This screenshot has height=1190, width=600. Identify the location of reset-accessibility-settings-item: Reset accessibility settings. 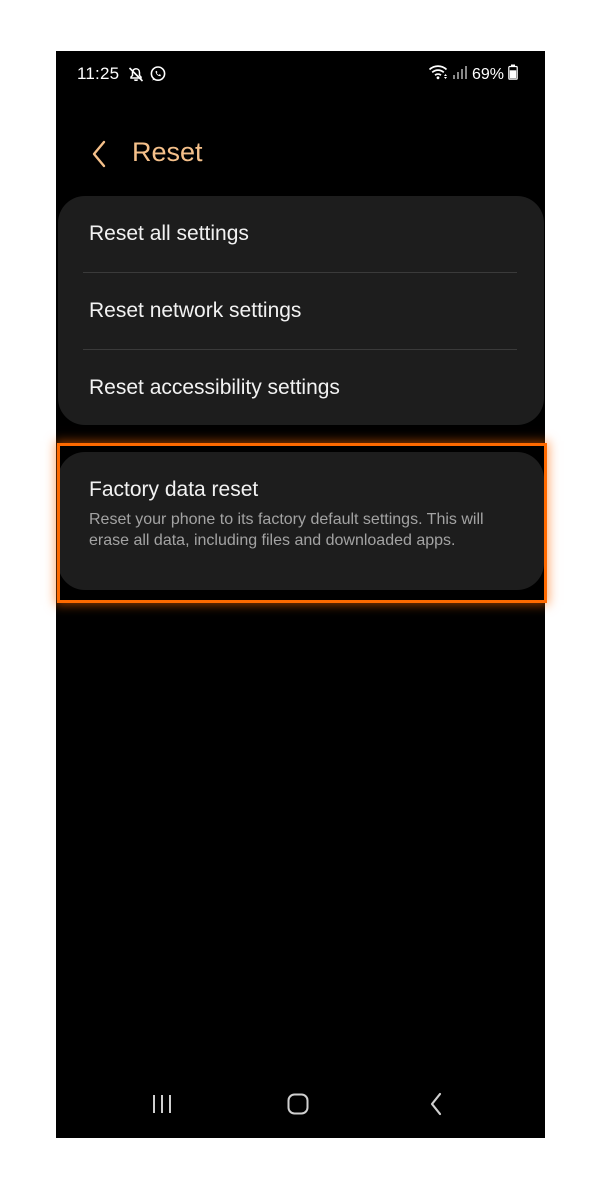
(301, 388).